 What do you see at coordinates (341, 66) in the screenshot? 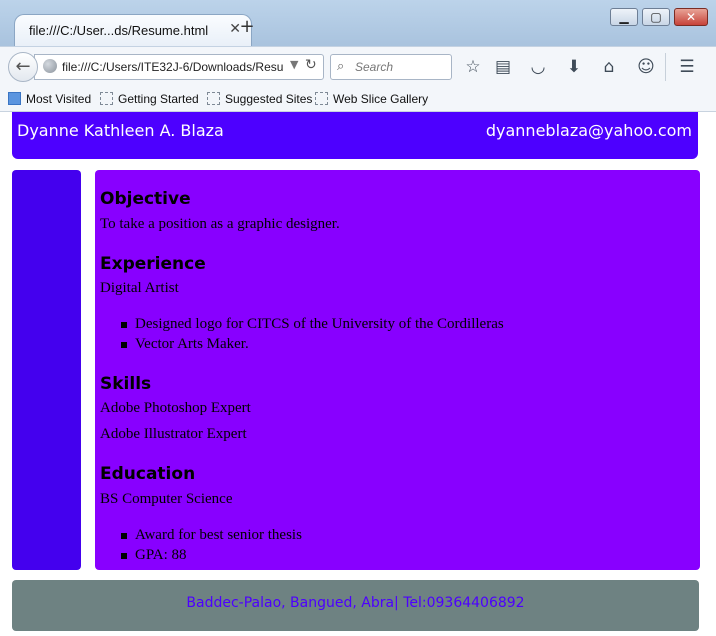
I see `search-icon: ⌕` at bounding box center [341, 66].